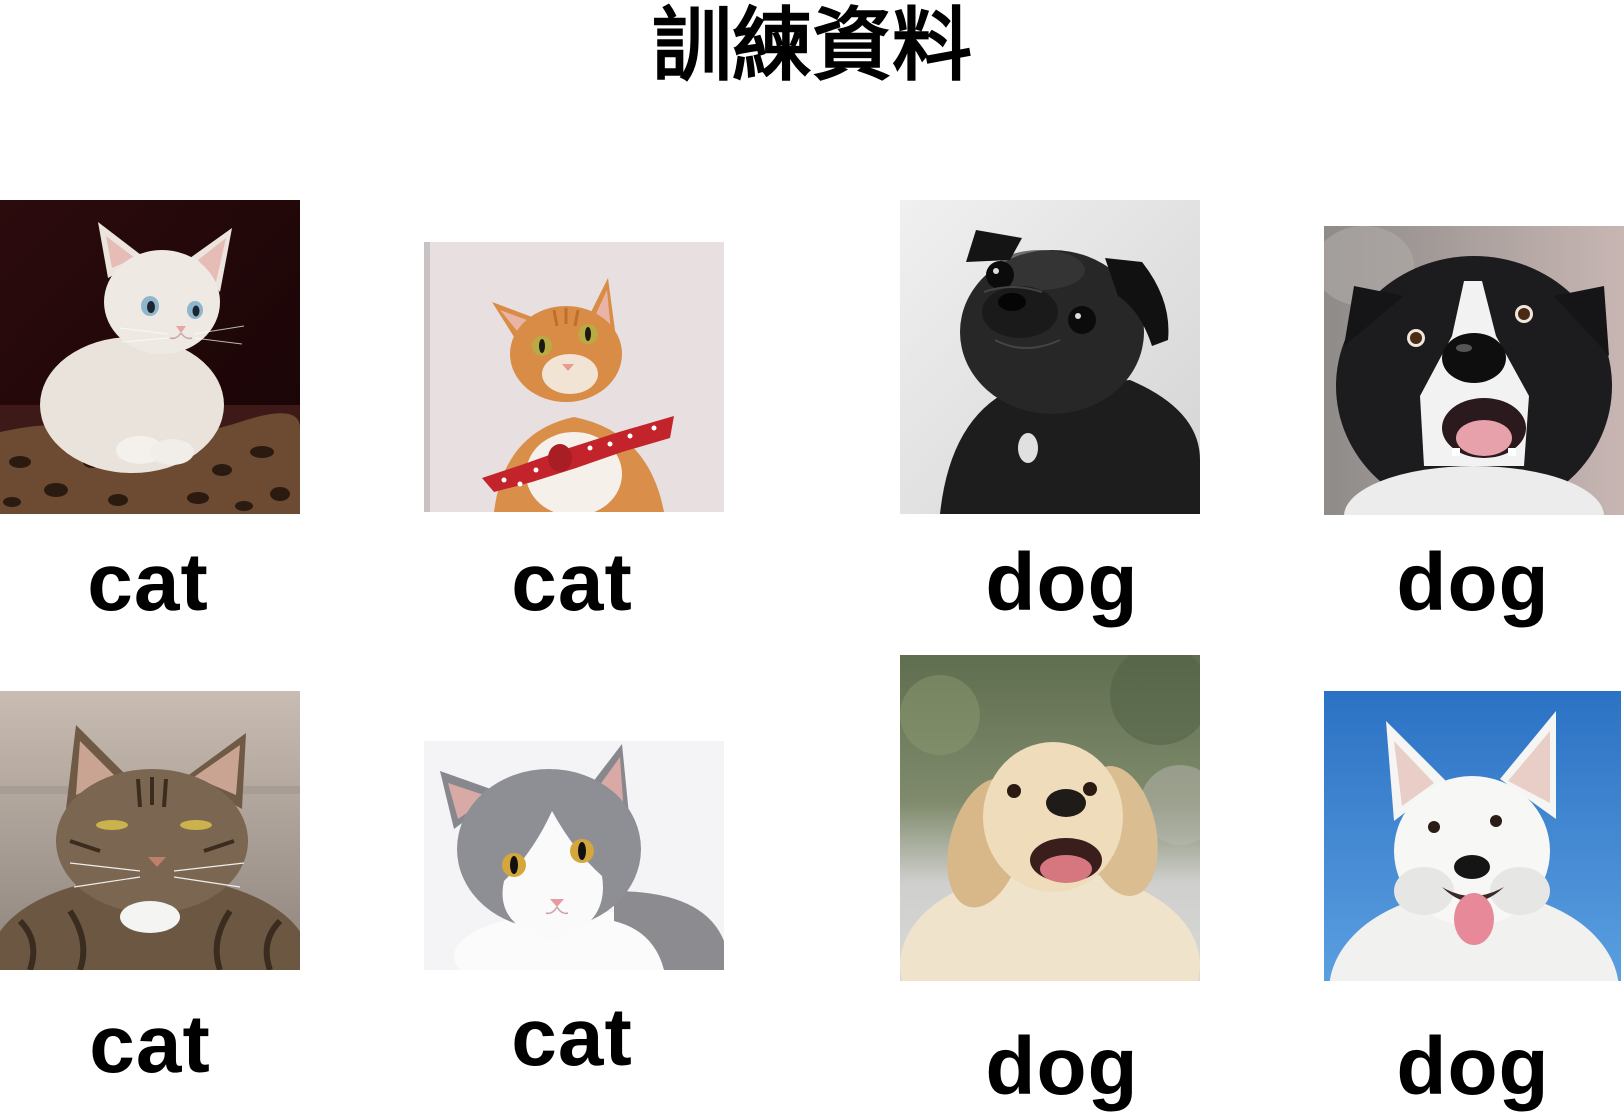 Image resolution: width=1624 pixels, height=1118 pixels. Describe the element at coordinates (150, 917) in the screenshot. I see `white-chest` at that location.